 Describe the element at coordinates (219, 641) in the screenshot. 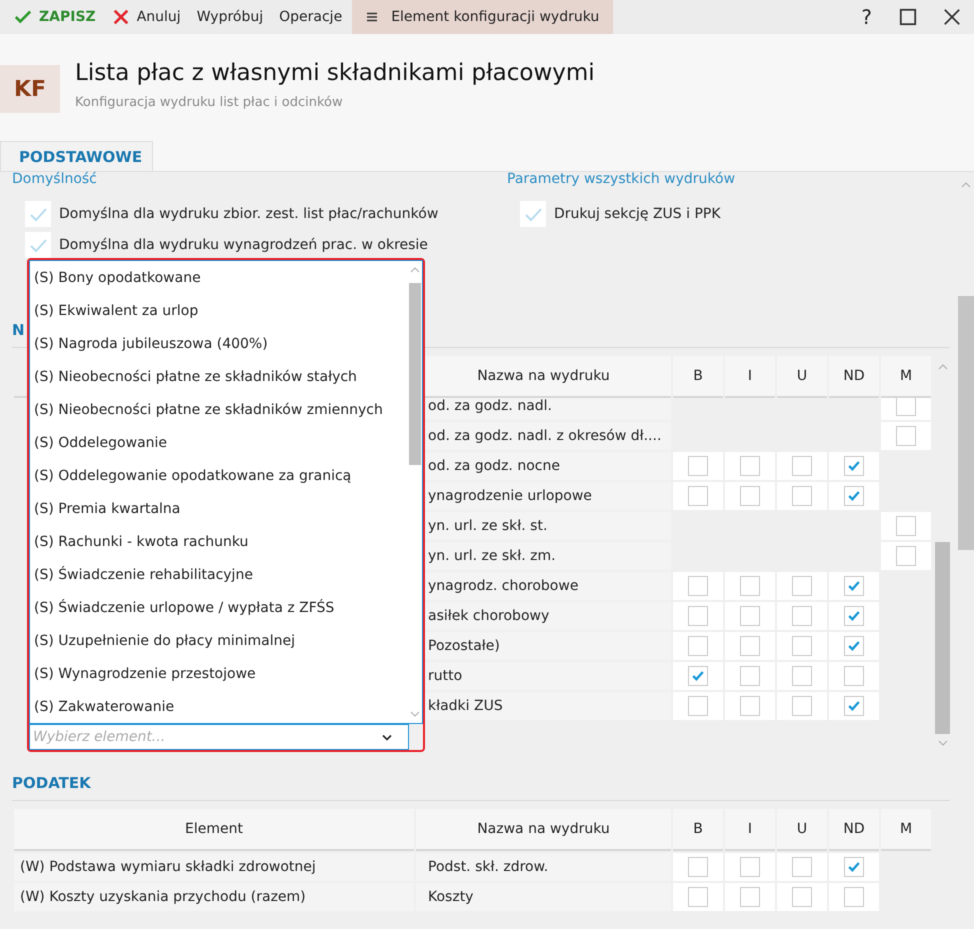

I see `dropdown-option: (S) Uzupełnienie do płacy minimalnej` at that location.